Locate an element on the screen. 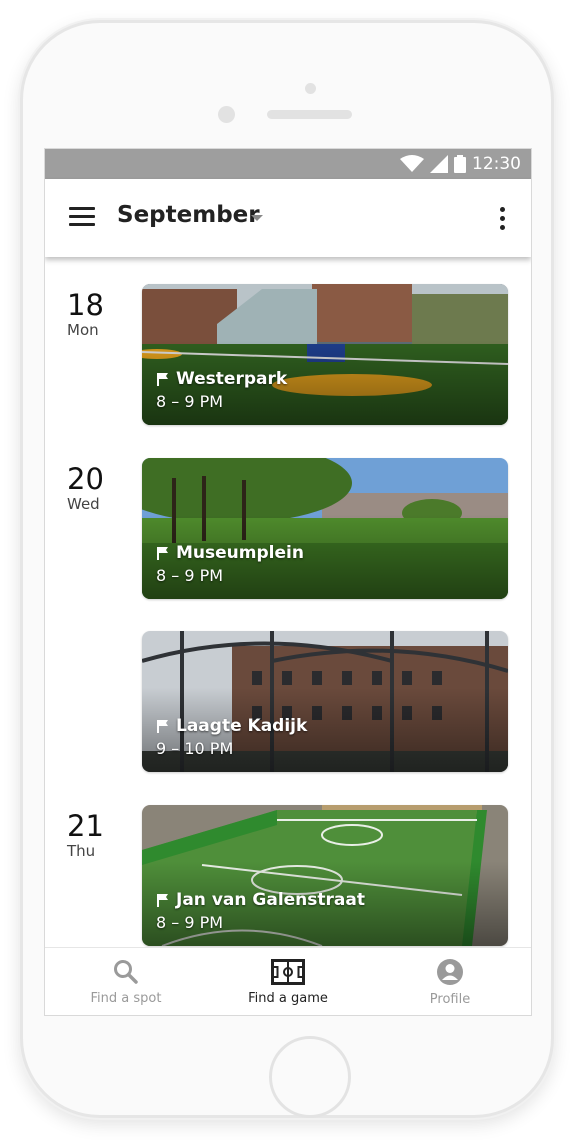  date-label: 18 Mon is located at coordinates (85, 314).